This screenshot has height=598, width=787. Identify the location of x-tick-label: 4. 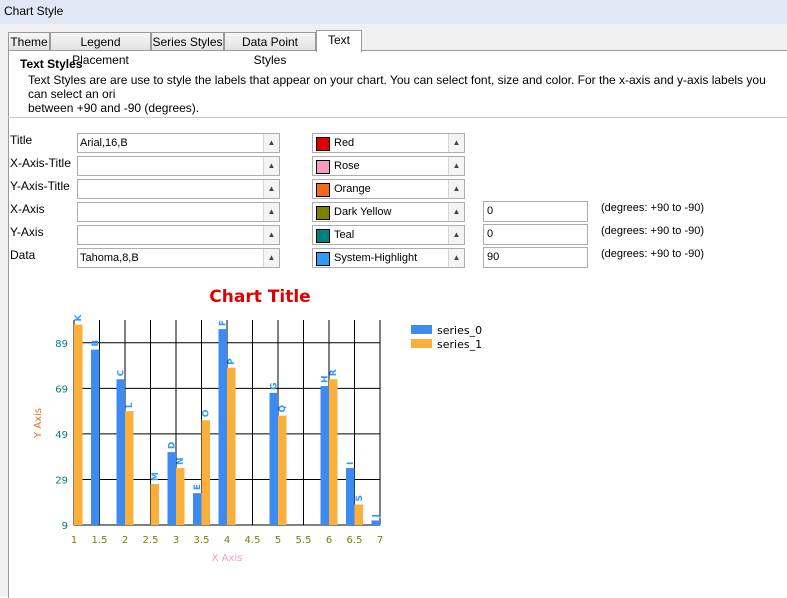
(227, 540).